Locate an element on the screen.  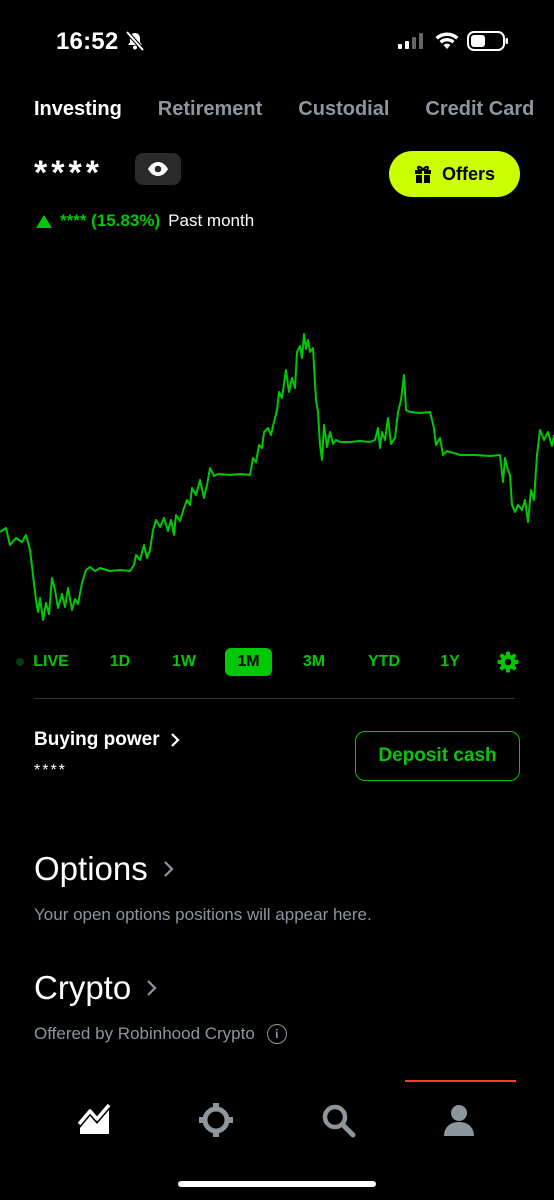
range-1y: 1Y is located at coordinates (450, 662).